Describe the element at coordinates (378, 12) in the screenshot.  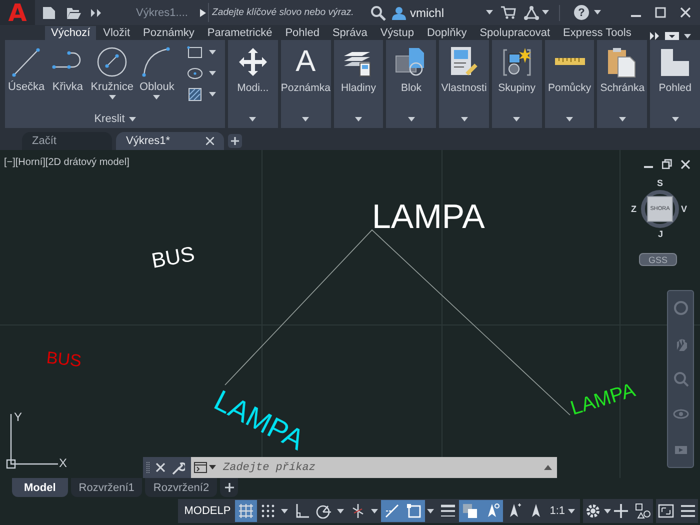
I see `search-icon` at that location.